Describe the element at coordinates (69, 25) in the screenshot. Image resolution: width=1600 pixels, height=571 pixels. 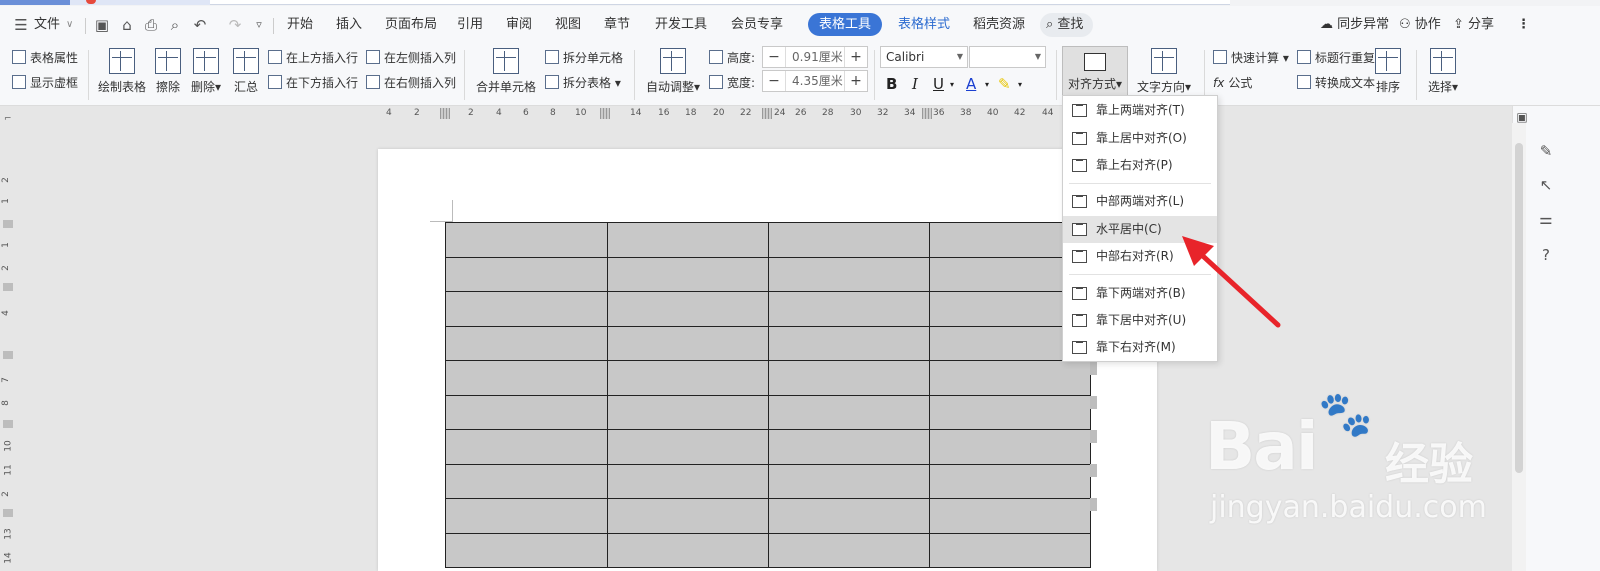
I see `chevron-down-icon: ∨` at that location.